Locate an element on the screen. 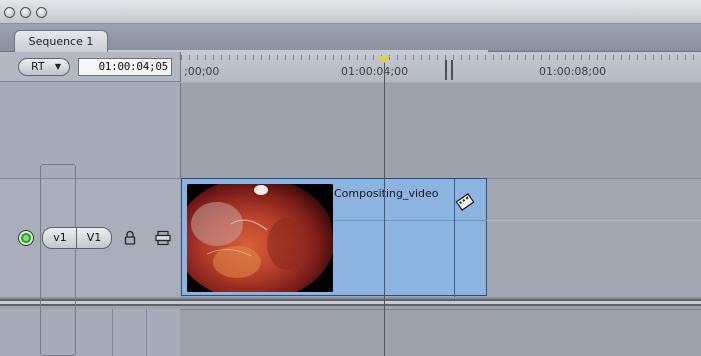 This screenshot has height=356, width=701. current-timecode-field: 01:00:04;05 is located at coordinates (125, 67).